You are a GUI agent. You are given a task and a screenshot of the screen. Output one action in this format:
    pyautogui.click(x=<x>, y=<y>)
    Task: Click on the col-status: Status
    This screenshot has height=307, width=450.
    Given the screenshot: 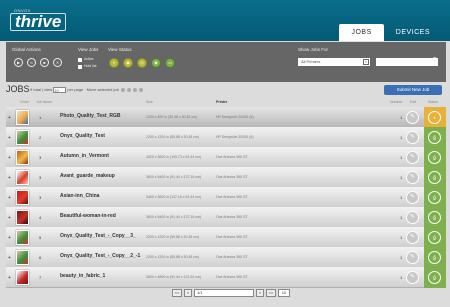 What is the action you would take?
    pyautogui.click(x=433, y=102)
    